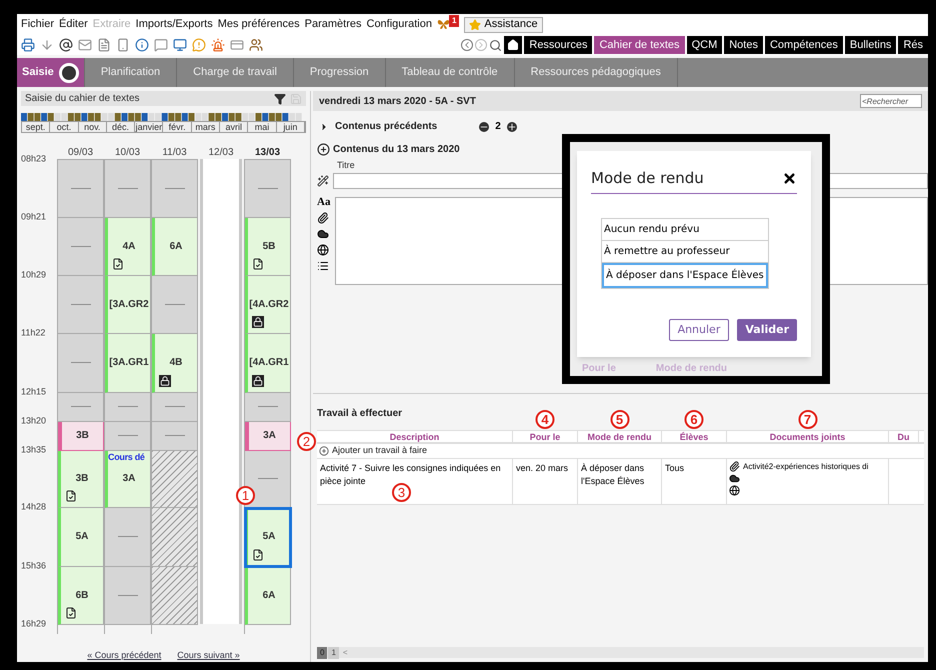 The width and height of the screenshot is (936, 670). Describe the element at coordinates (33, 391) in the screenshot. I see `time-label: 12h15` at that location.